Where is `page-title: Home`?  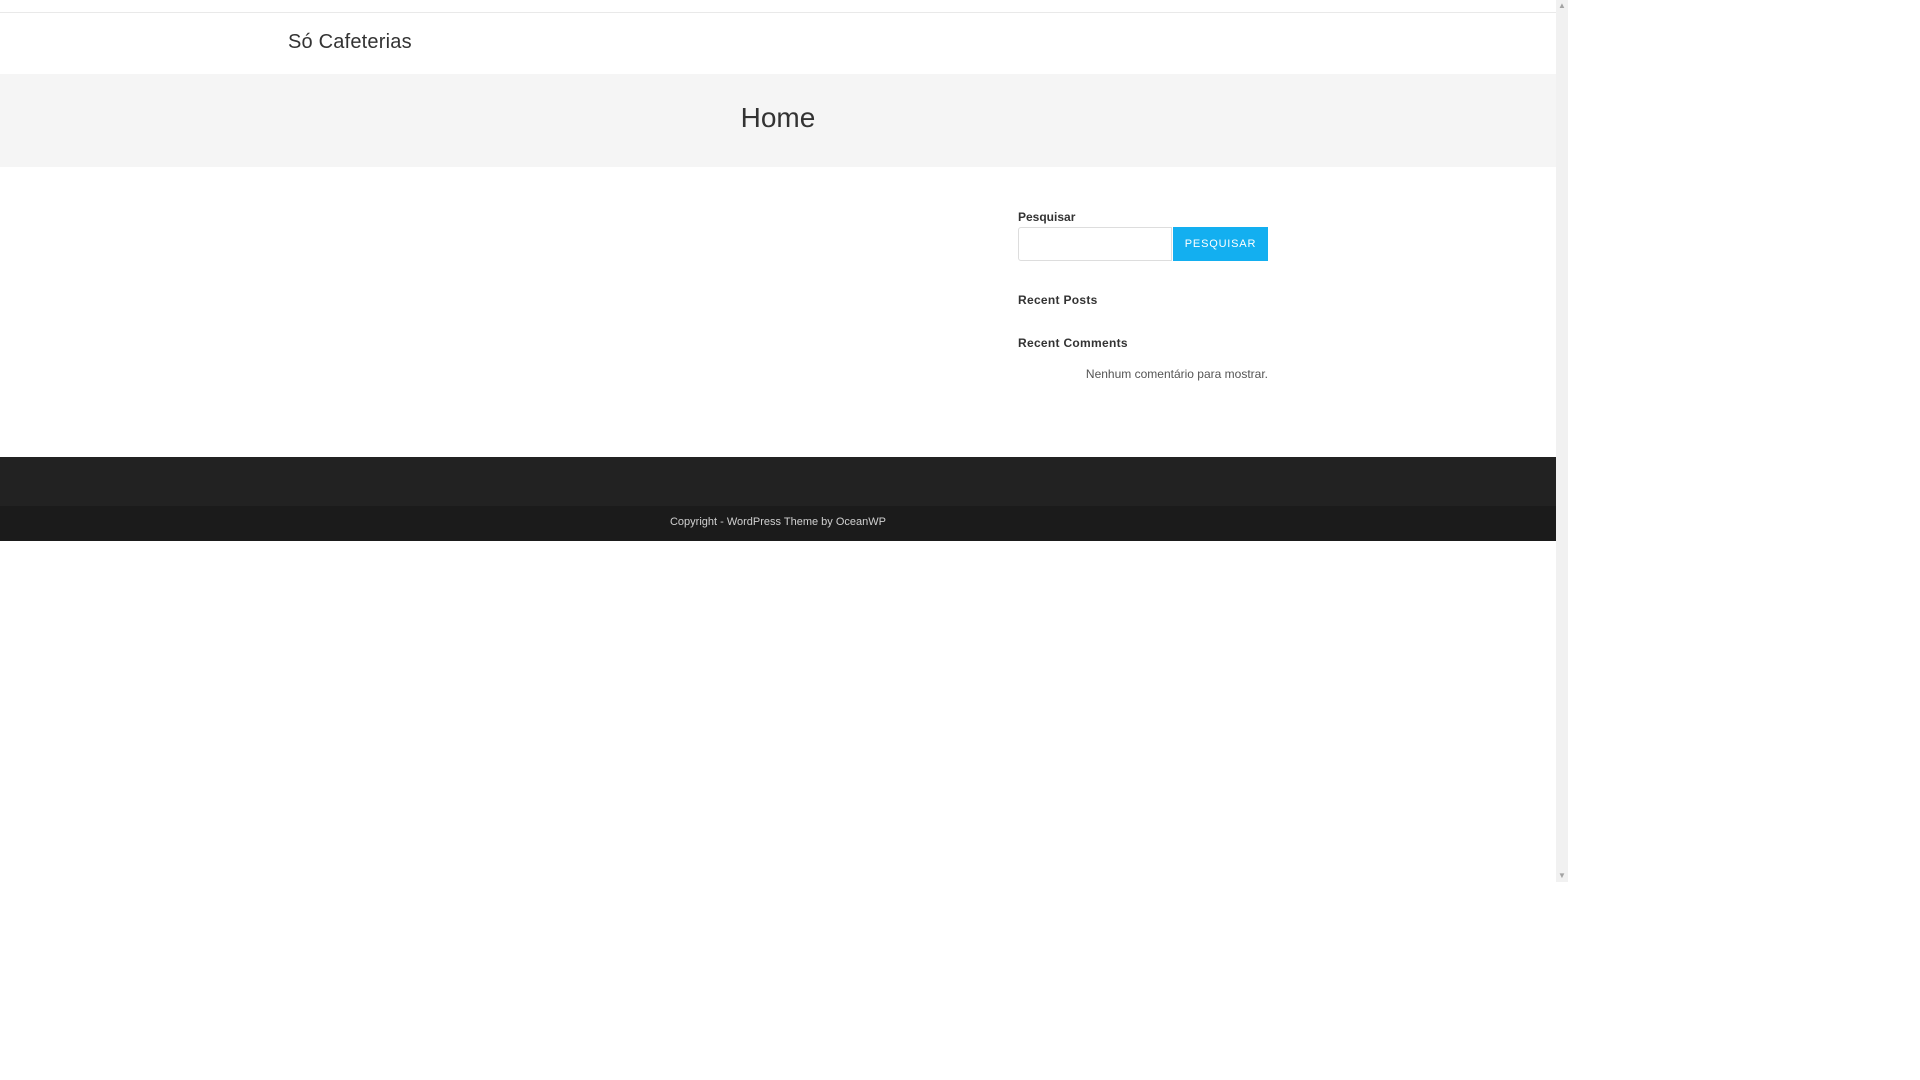
page-title: Home is located at coordinates (778, 117).